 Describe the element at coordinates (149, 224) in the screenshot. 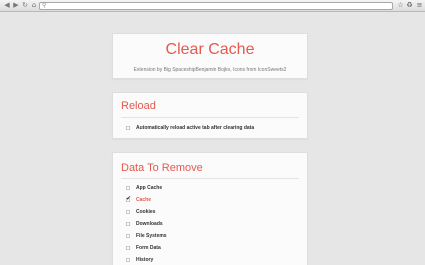

I see `option-label: Downloads` at that location.